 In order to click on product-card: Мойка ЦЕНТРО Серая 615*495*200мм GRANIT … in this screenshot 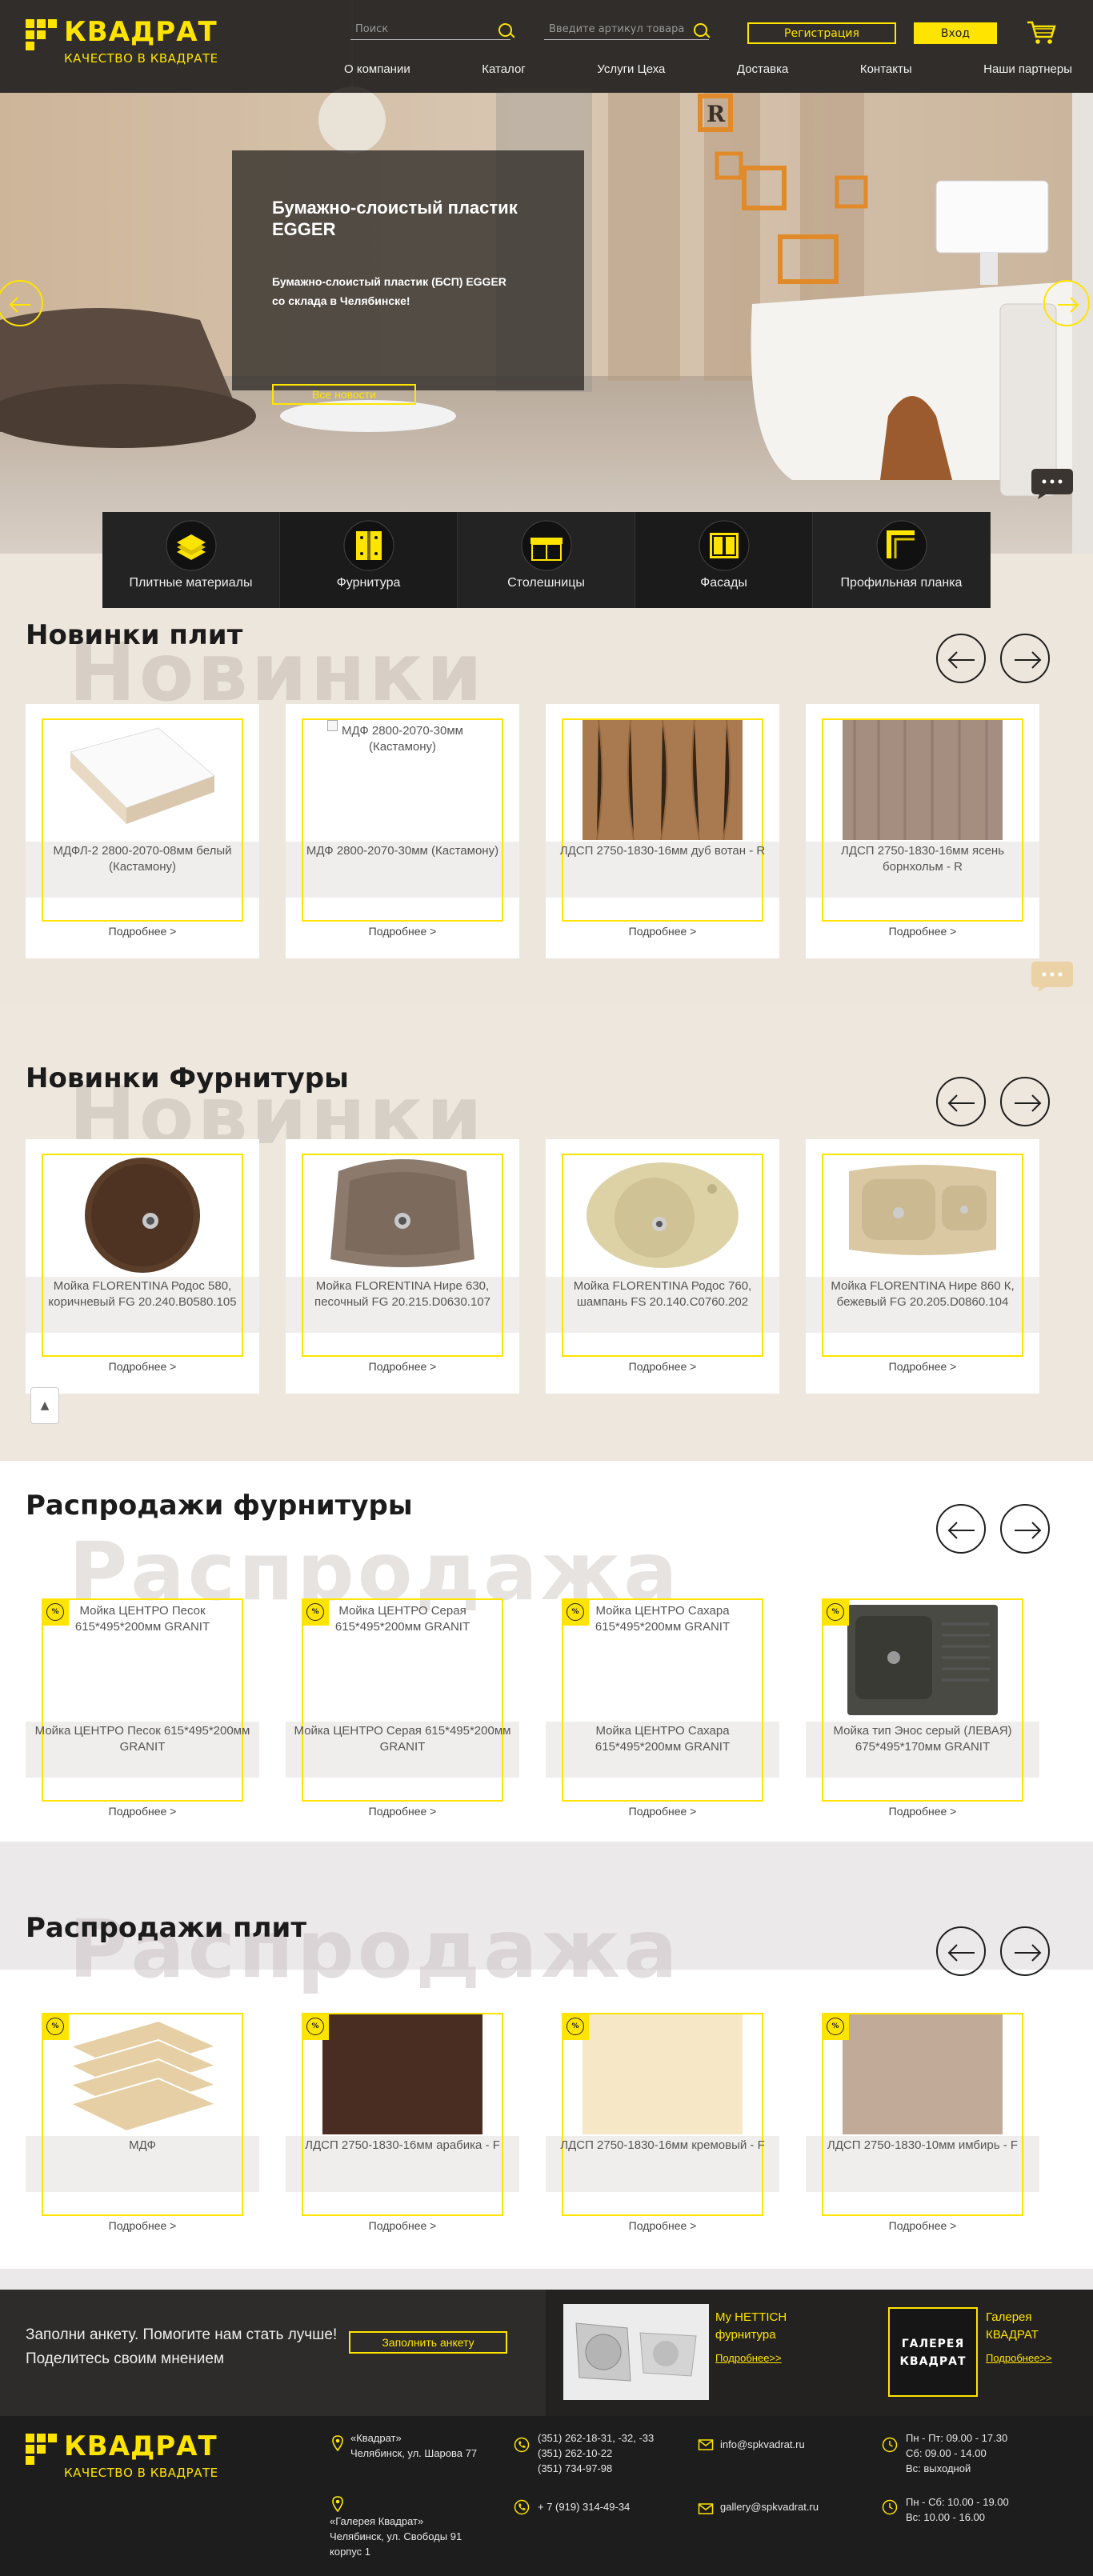, I will do `click(403, 1711)`.